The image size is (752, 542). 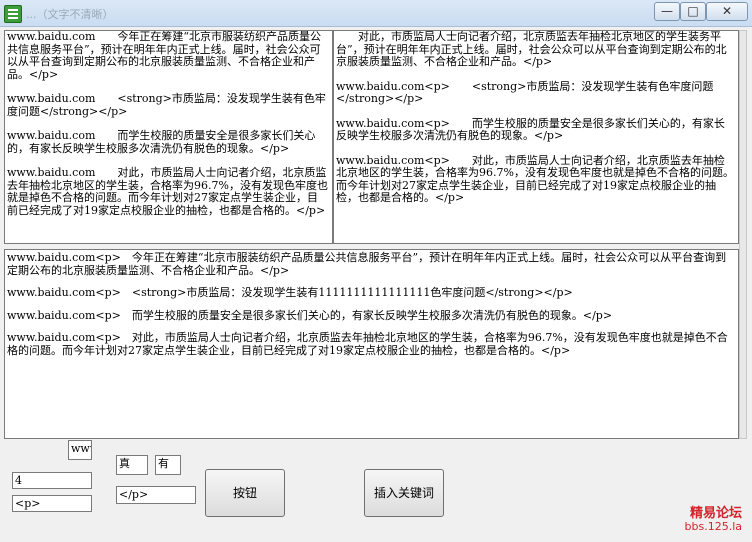 What do you see at coordinates (404, 493) in the screenshot?
I see `insert-keyword-button: 插入关键词` at bounding box center [404, 493].